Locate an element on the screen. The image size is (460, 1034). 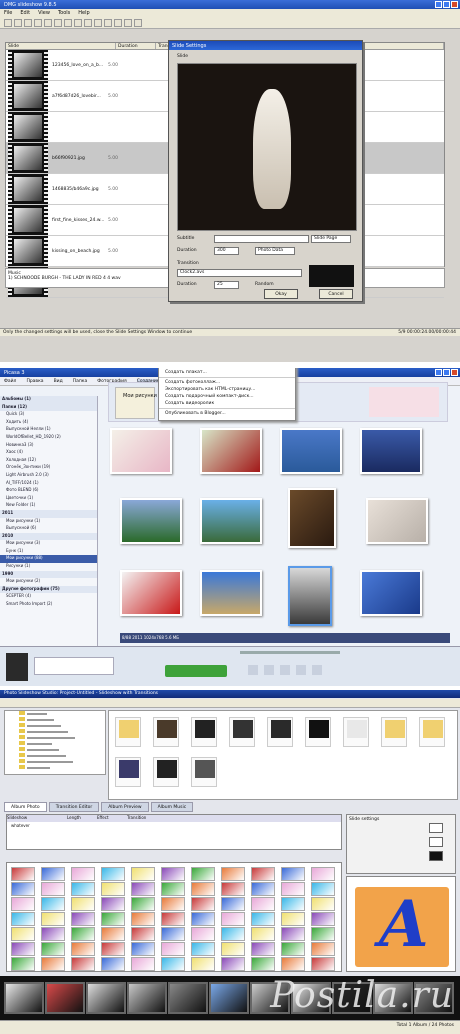
tree-folder is located at coordinates (55, 768).